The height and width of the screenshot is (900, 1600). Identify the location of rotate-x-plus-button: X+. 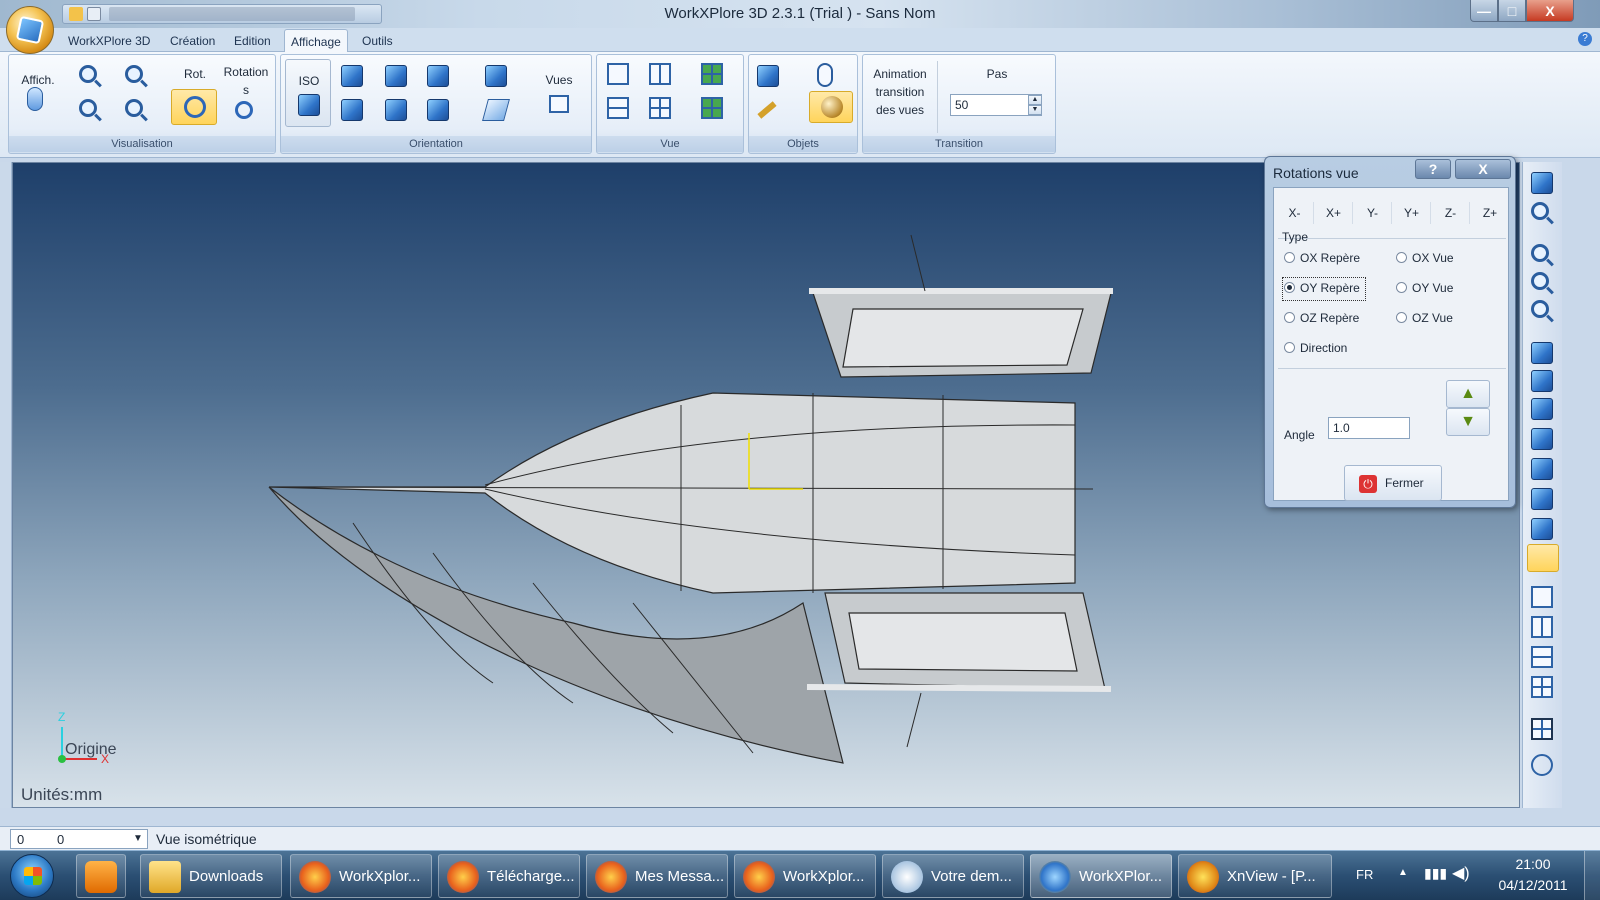
(1334, 213).